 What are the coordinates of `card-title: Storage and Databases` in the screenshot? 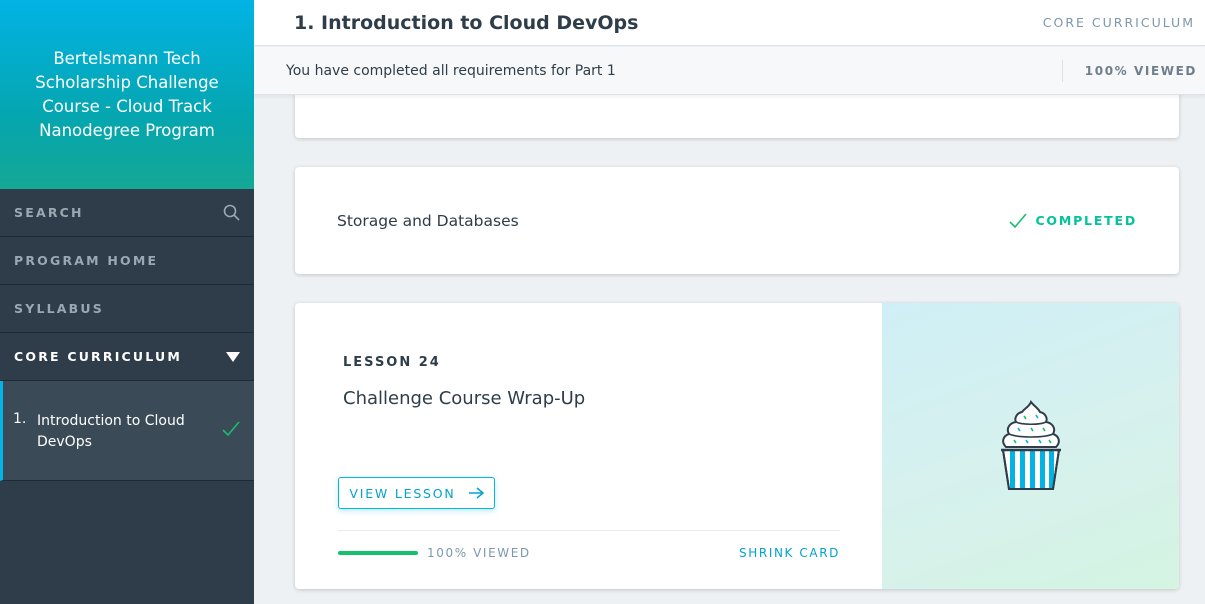 It's located at (428, 220).